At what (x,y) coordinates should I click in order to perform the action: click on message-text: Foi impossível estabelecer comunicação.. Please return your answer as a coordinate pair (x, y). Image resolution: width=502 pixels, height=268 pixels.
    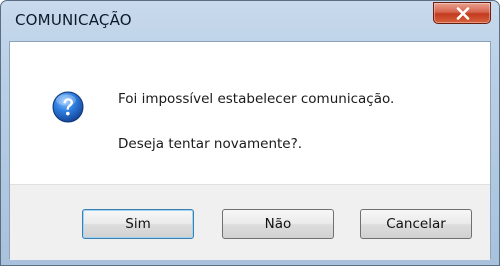
    Looking at the image, I should click on (256, 99).